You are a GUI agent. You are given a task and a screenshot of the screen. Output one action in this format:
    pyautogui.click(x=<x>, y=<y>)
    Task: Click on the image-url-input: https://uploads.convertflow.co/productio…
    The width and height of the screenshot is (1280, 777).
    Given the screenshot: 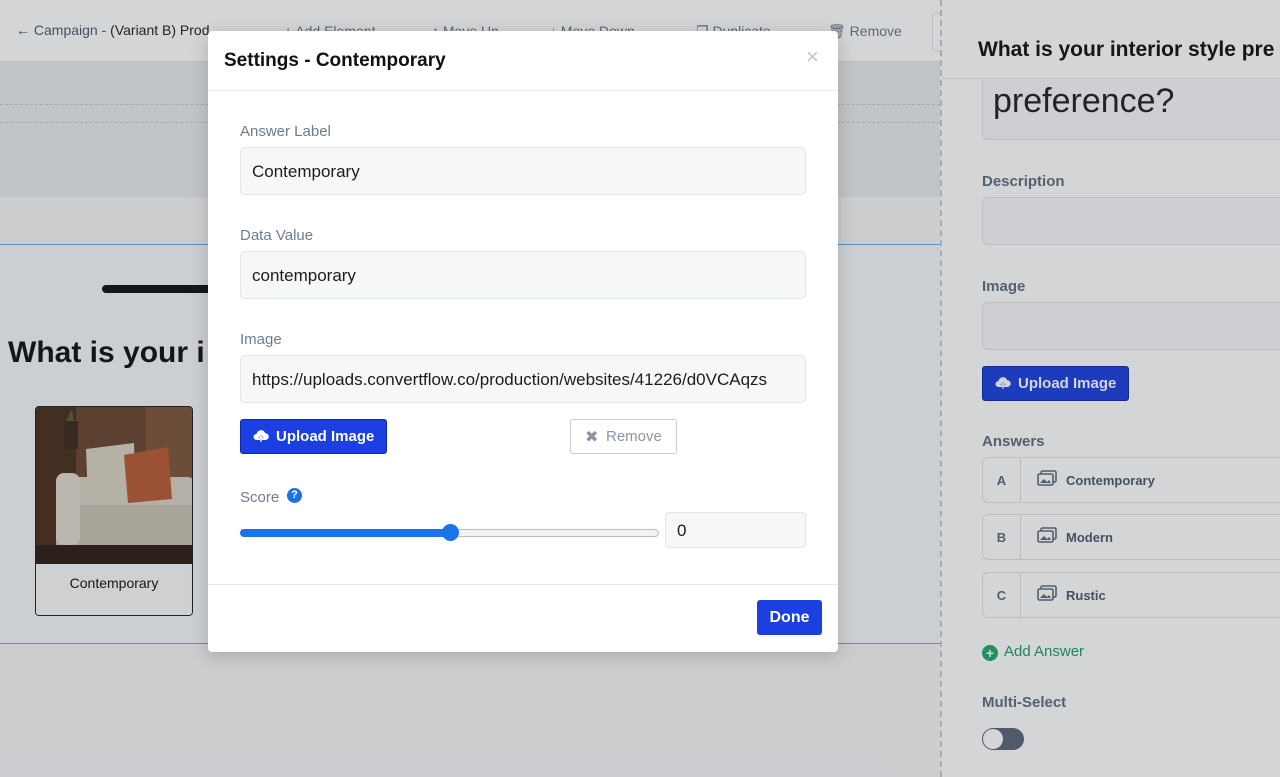 What is the action you would take?
    pyautogui.click(x=523, y=379)
    